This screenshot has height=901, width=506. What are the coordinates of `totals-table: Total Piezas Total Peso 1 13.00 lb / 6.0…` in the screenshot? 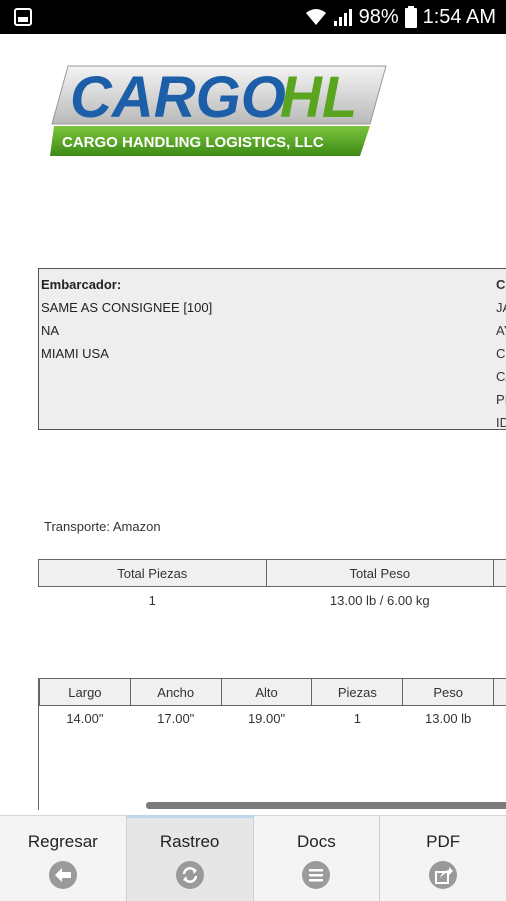 It's located at (272, 586).